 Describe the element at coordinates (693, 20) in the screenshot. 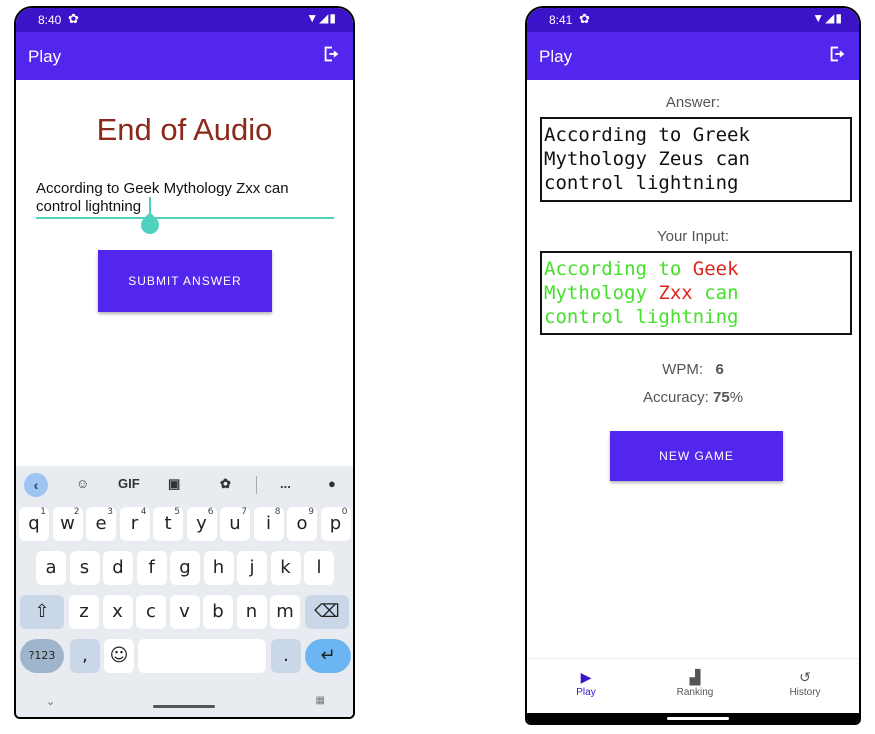

I see `status-bar: 8:41 ✿ ▼◢▮` at that location.